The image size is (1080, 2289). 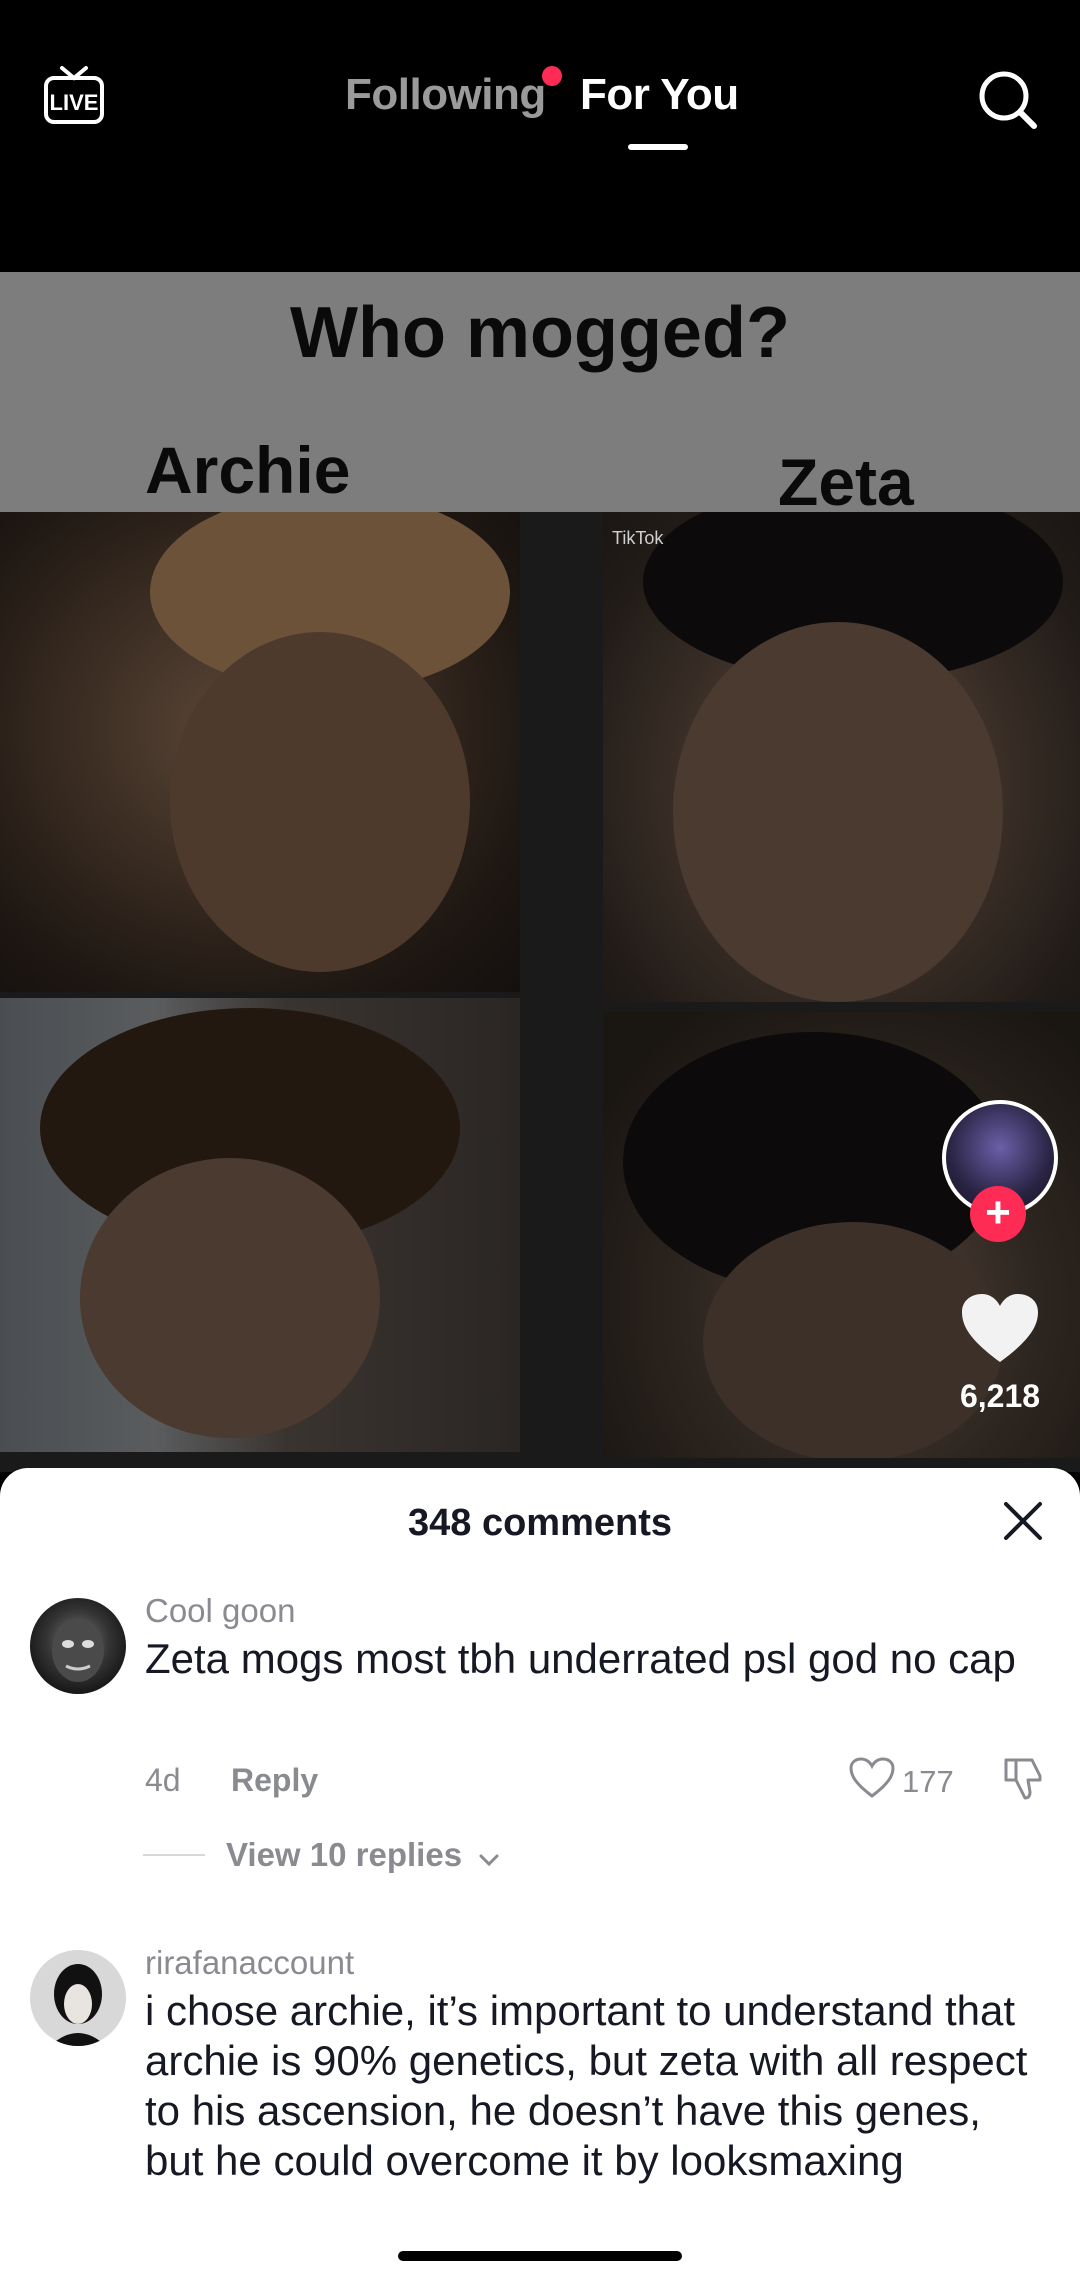 What do you see at coordinates (928, 1781) in the screenshot?
I see `comment-like-count: 177` at bounding box center [928, 1781].